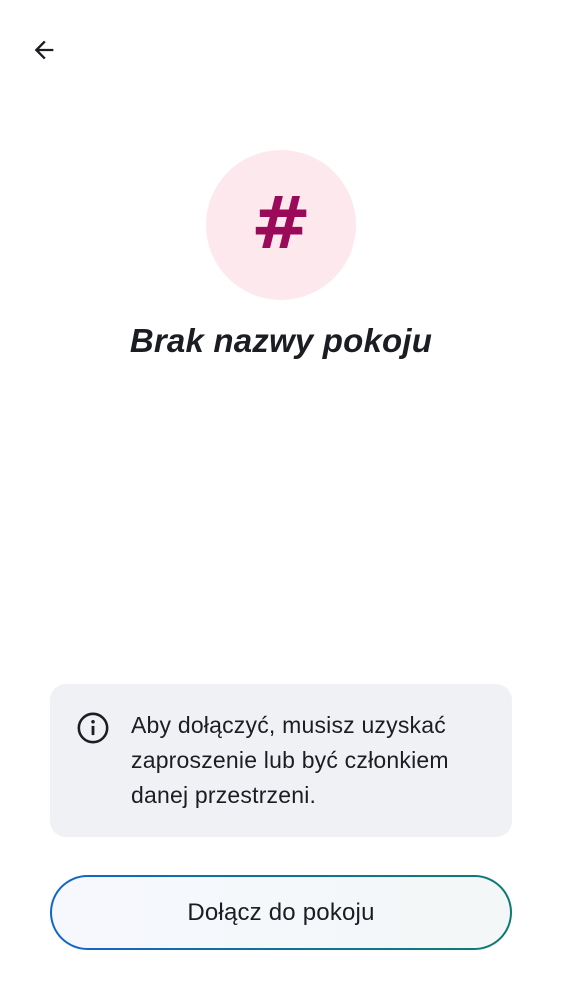 The height and width of the screenshot is (1000, 562). I want to click on room-avatar: #, so click(281, 225).